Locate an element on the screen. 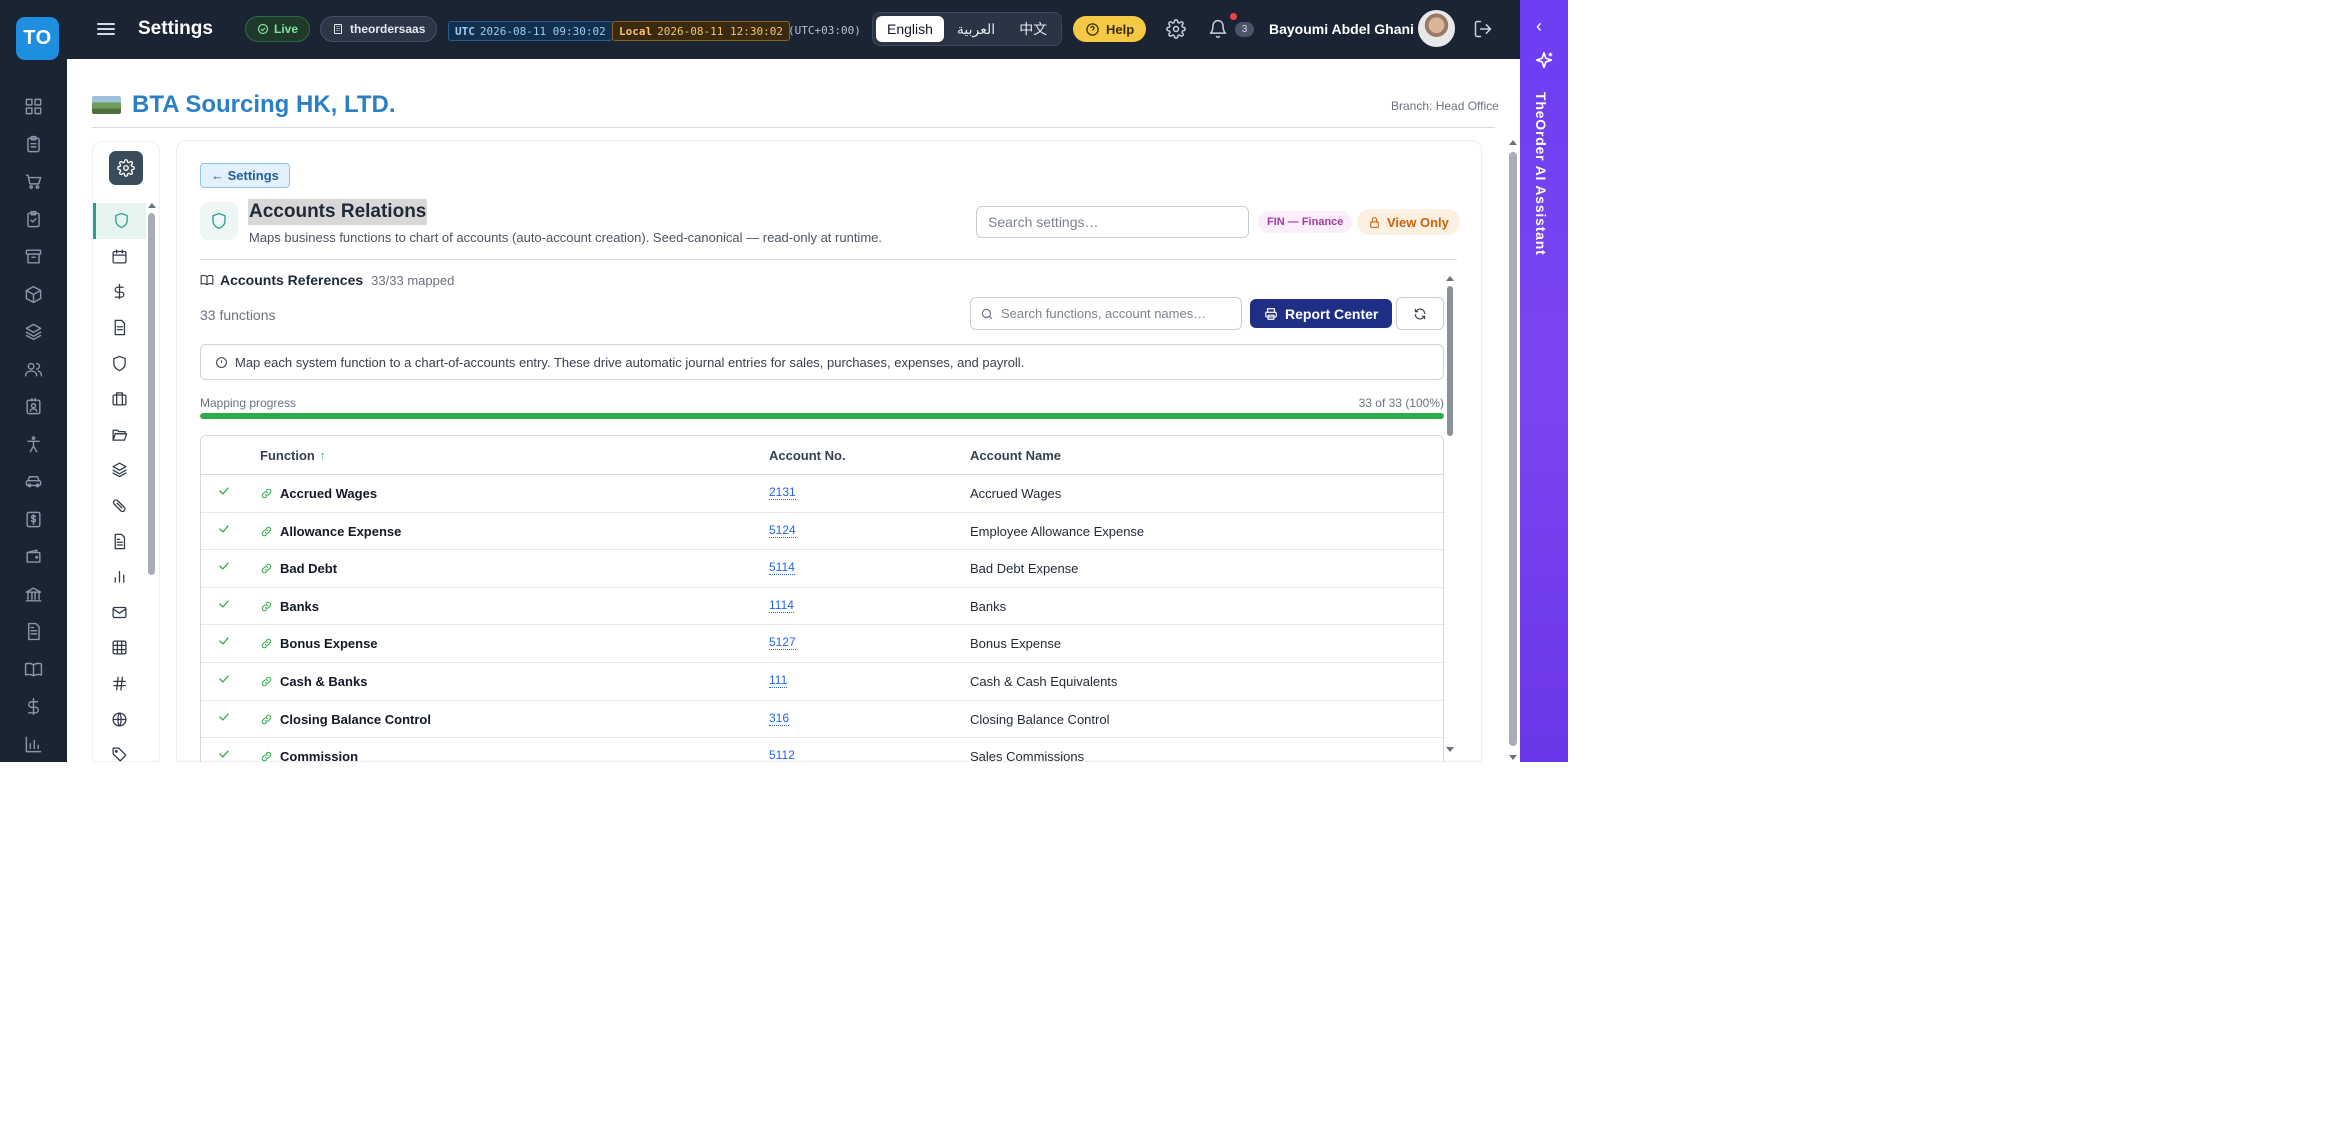 The height and width of the screenshot is (1139, 2344). settings-search-input is located at coordinates (1112, 222).